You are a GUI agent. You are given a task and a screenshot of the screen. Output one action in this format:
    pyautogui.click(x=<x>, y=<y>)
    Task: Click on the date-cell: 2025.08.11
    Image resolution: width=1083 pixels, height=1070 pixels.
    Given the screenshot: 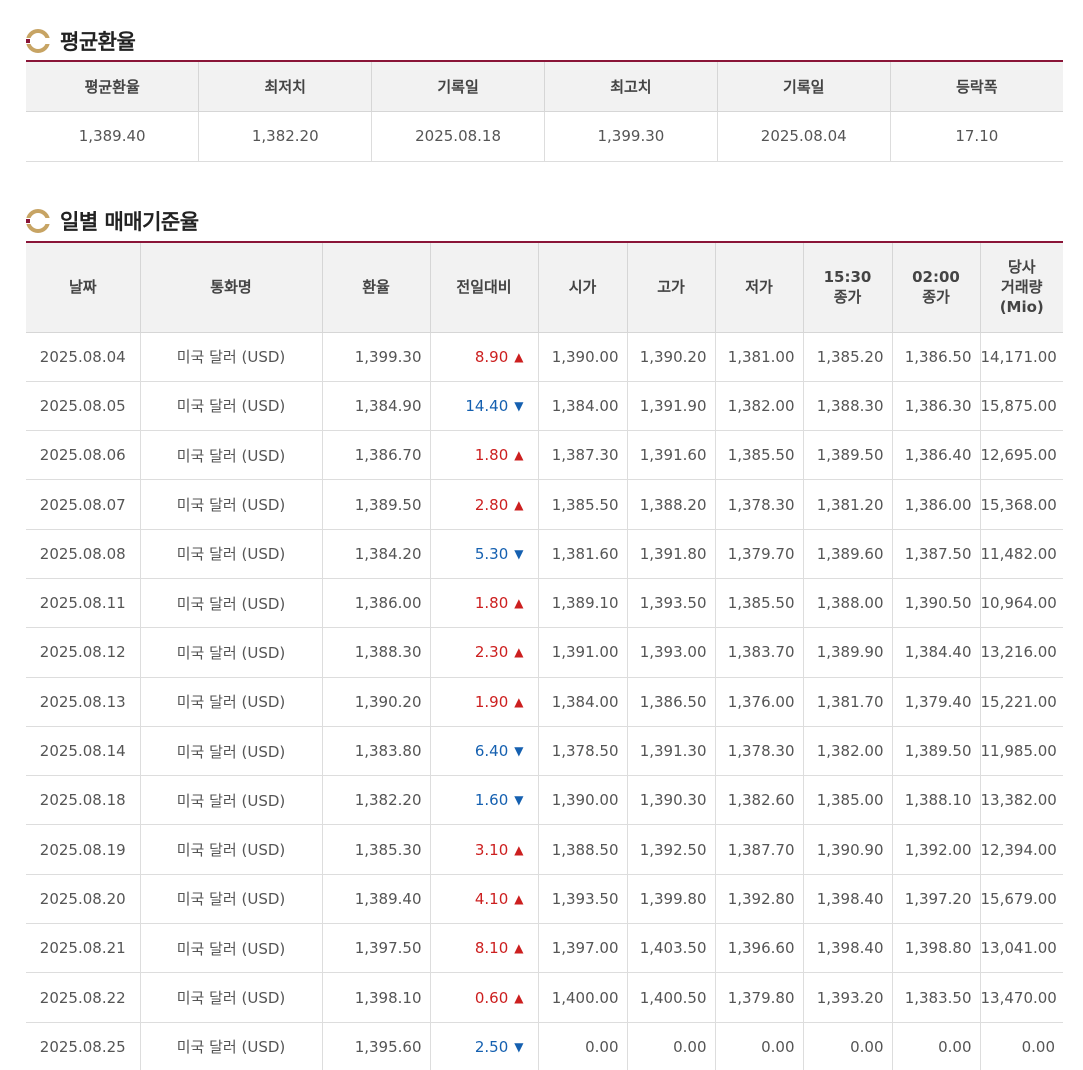 What is the action you would take?
    pyautogui.click(x=83, y=603)
    